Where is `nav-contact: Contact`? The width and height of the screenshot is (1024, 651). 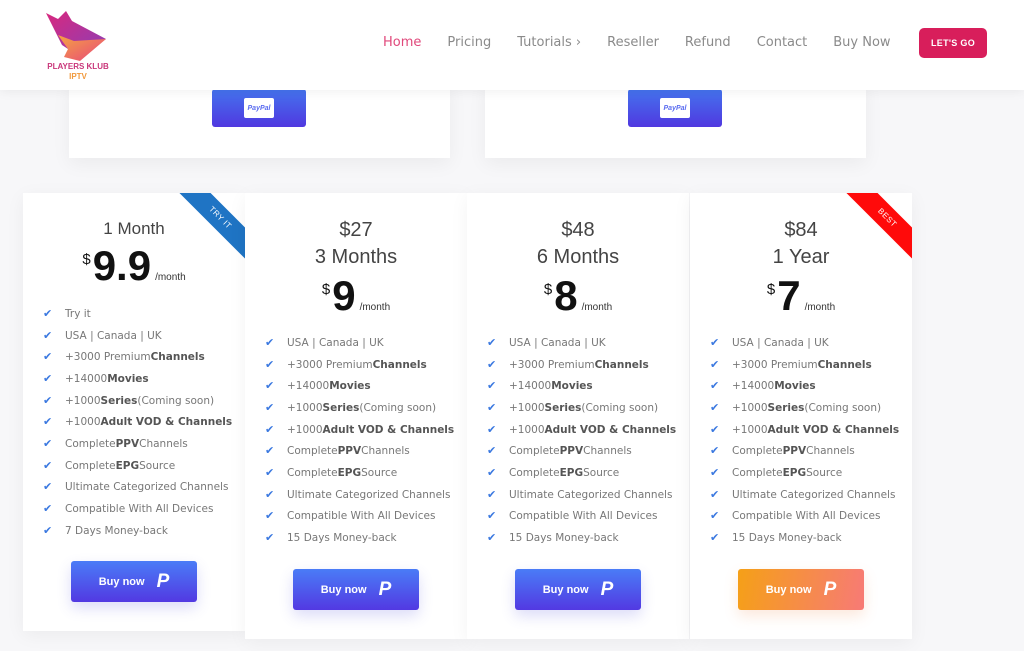 nav-contact: Contact is located at coordinates (782, 42).